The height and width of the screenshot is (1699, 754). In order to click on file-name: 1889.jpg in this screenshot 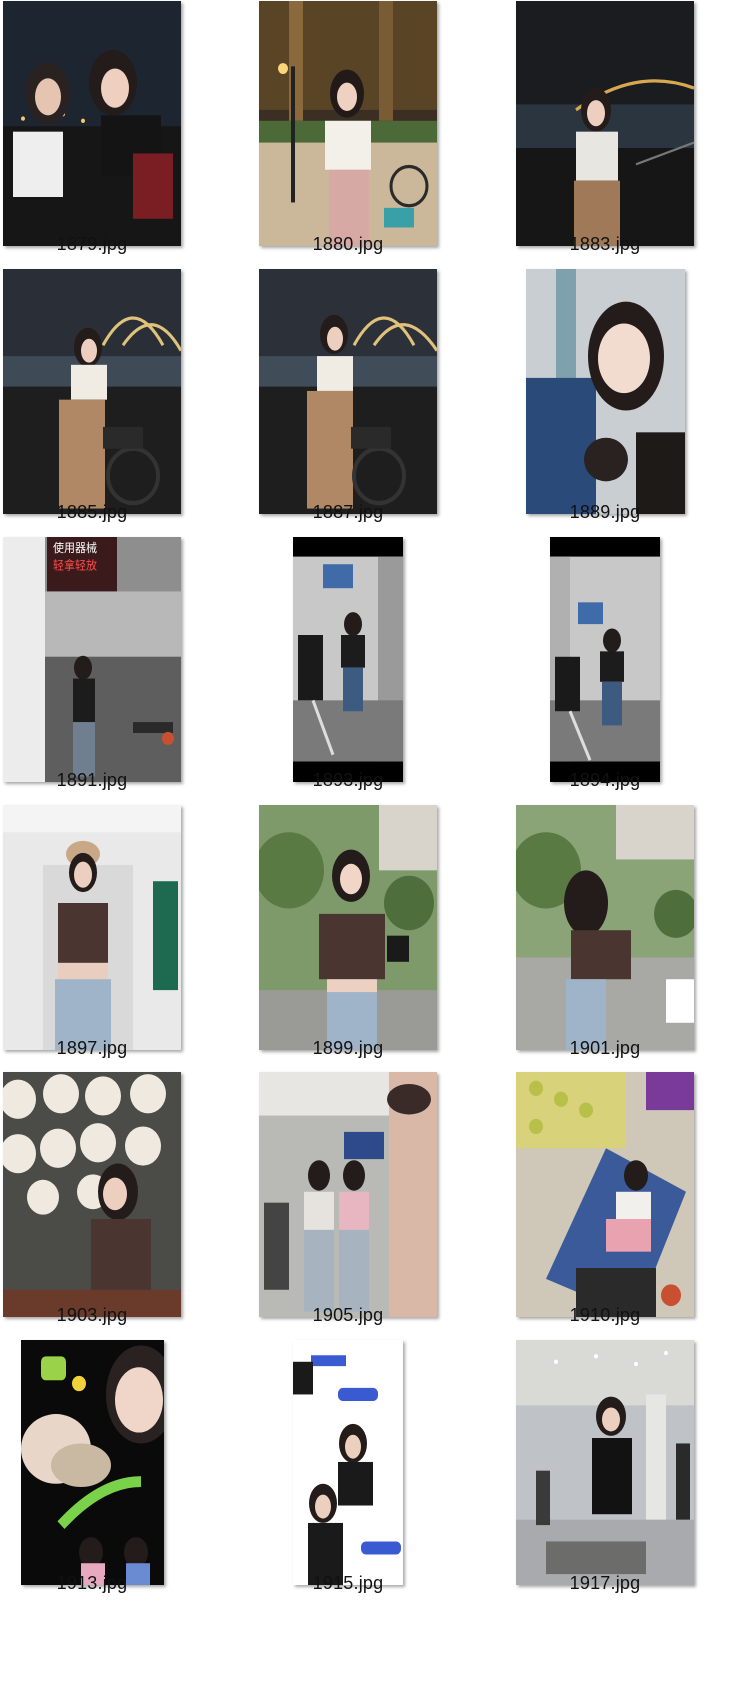, I will do `click(605, 512)`.